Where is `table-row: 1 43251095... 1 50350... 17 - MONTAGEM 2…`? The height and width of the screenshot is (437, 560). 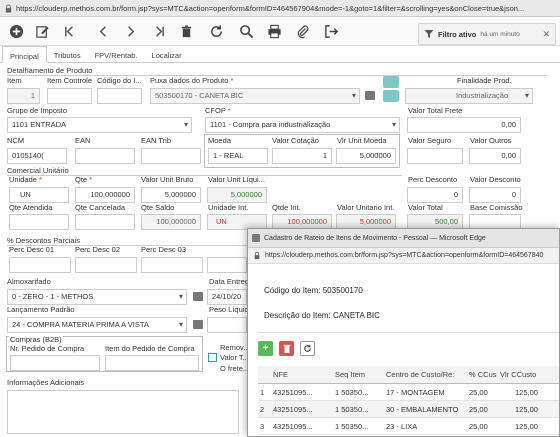 table-row: 1 43251095... 1 50350... 17 - MONTAGEM 2… is located at coordinates (408, 392).